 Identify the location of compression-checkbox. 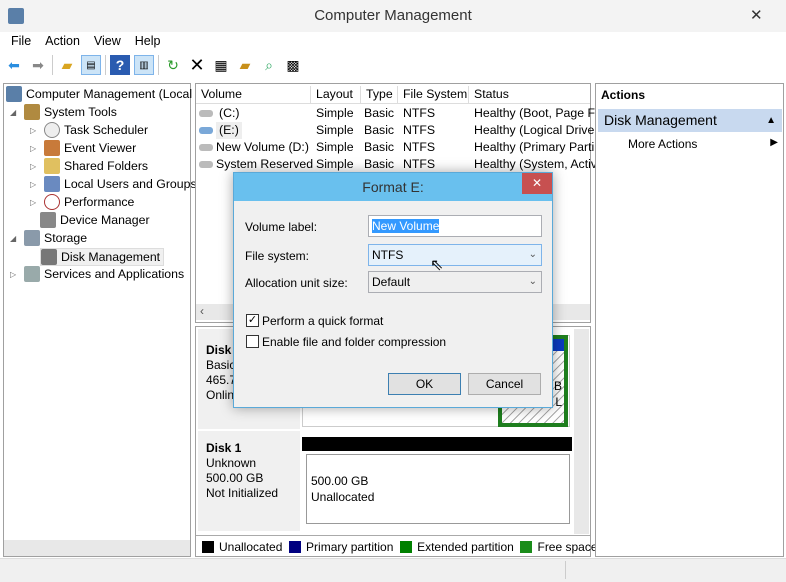
(252, 341).